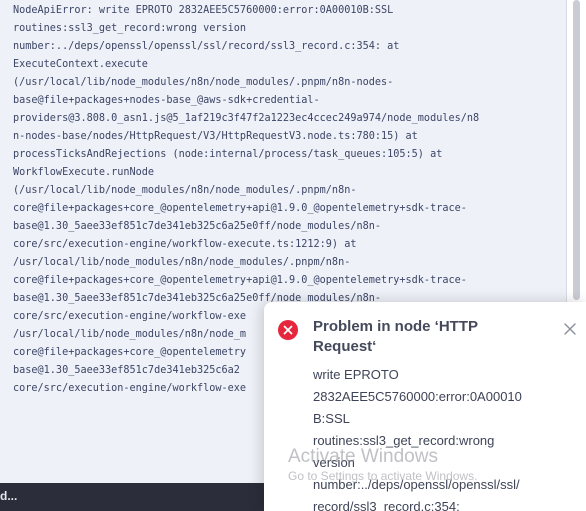 Image resolution: width=586 pixels, height=511 pixels. What do you see at coordinates (356, 374) in the screenshot?
I see `toast-message-line: write EPROTO` at bounding box center [356, 374].